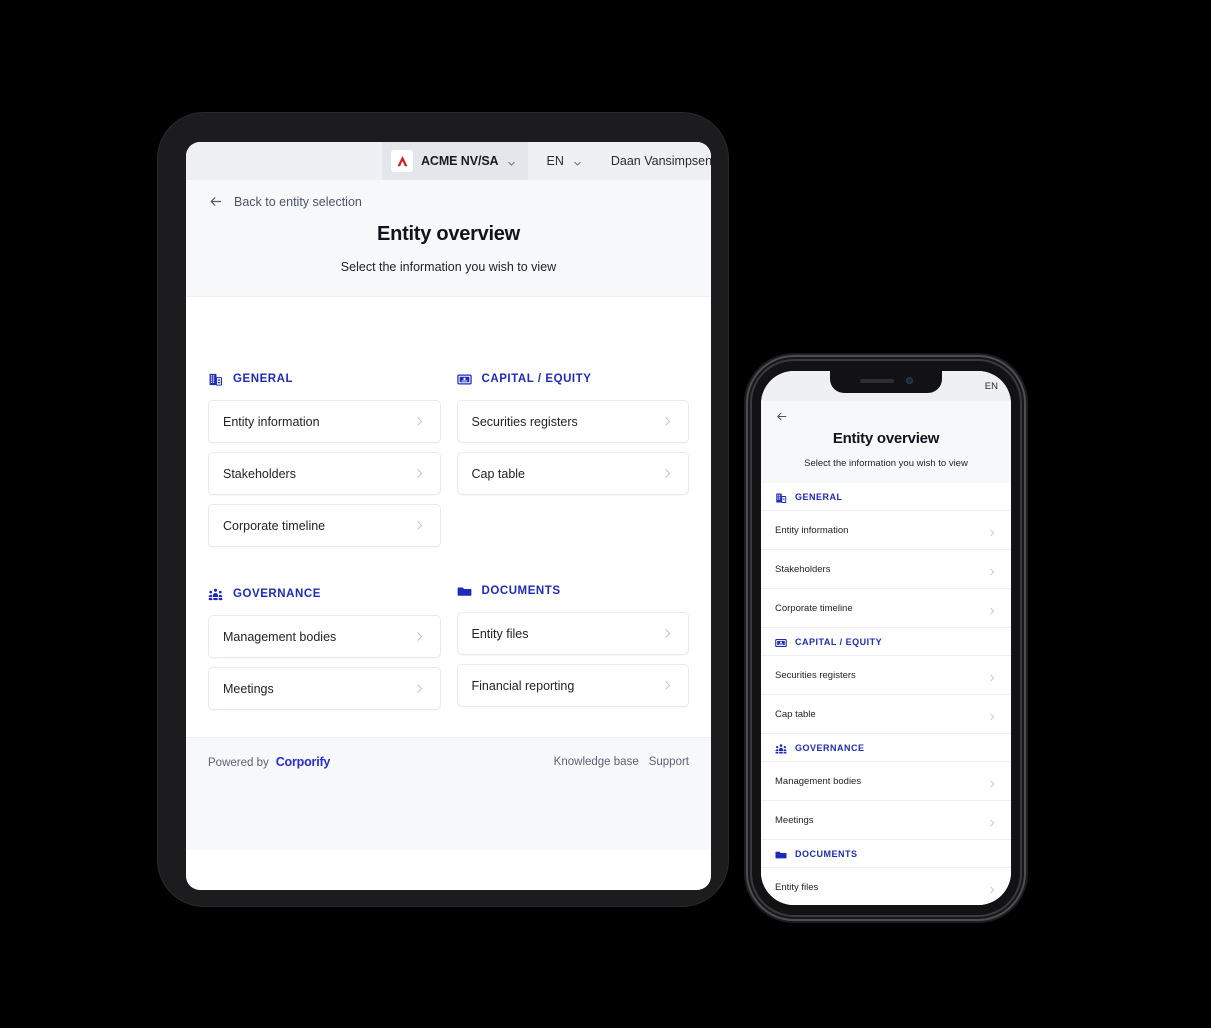 The height and width of the screenshot is (1028, 1211). What do you see at coordinates (886, 854) in the screenshot?
I see `phone-section-header-documents: DOCUMENTS` at bounding box center [886, 854].